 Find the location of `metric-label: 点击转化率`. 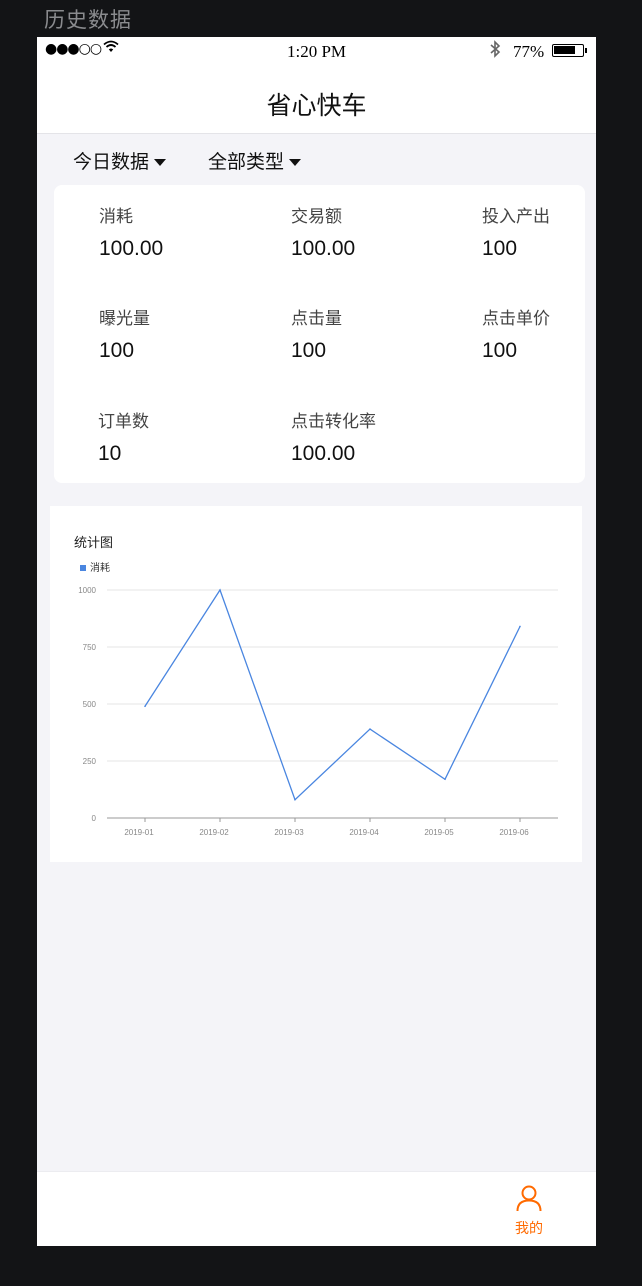

metric-label: 点击转化率 is located at coordinates (333, 422).